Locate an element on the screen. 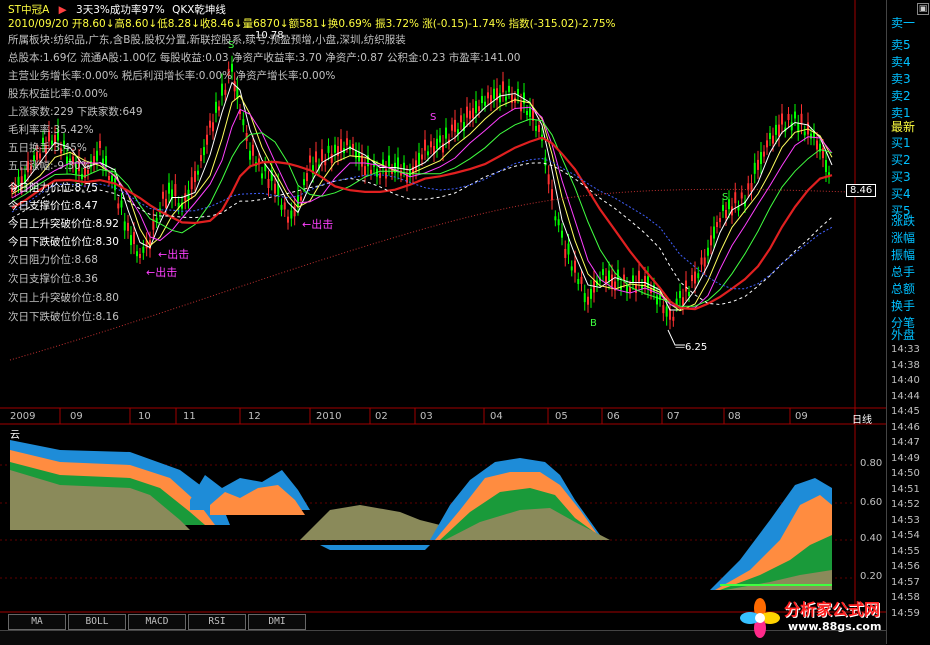 Image resolution: width=930 pixels, height=645 pixels. subchart-y-label: 0.80 is located at coordinates (871, 463).